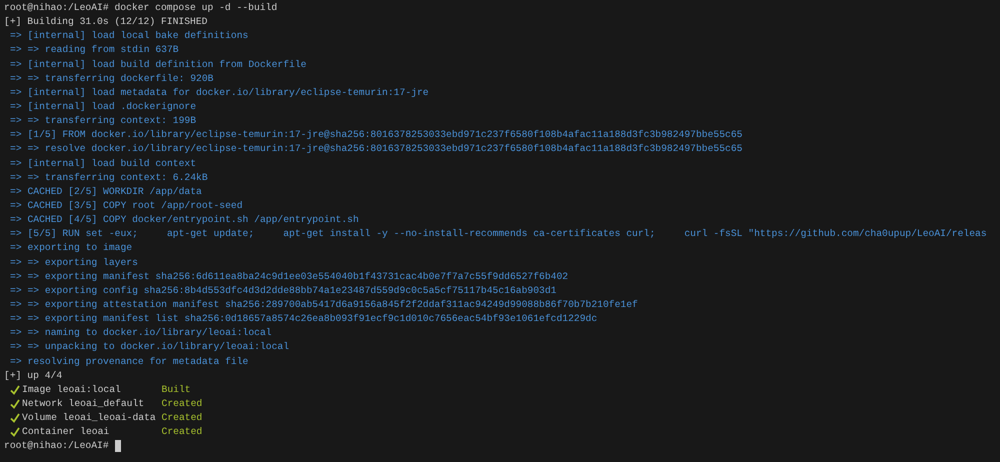 The image size is (1000, 462). What do you see at coordinates (126, 205) in the screenshot?
I see `build-step-line: => CACHED [3/5] COPY root /app/root-seed` at bounding box center [126, 205].